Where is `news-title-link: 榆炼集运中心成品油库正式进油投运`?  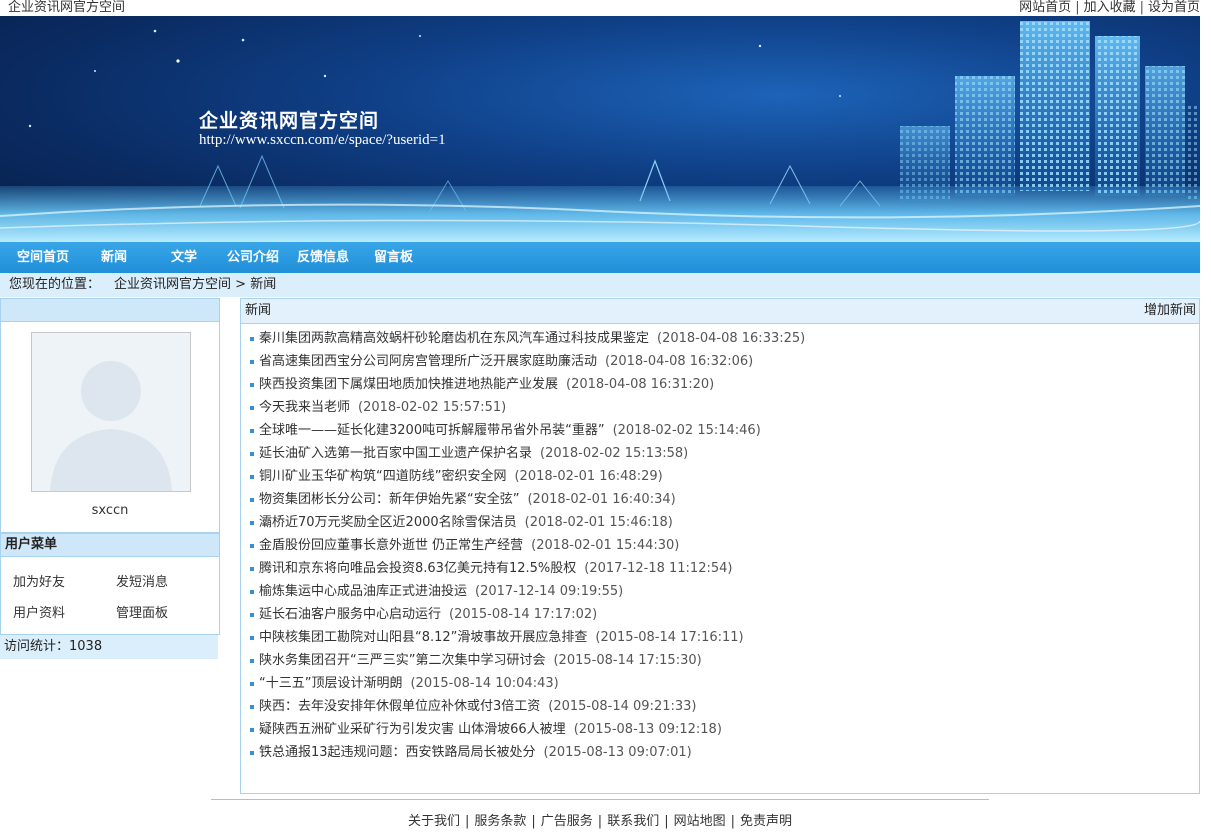
news-title-link: 榆炼集运中心成品油库正式进油投运 is located at coordinates (363, 591).